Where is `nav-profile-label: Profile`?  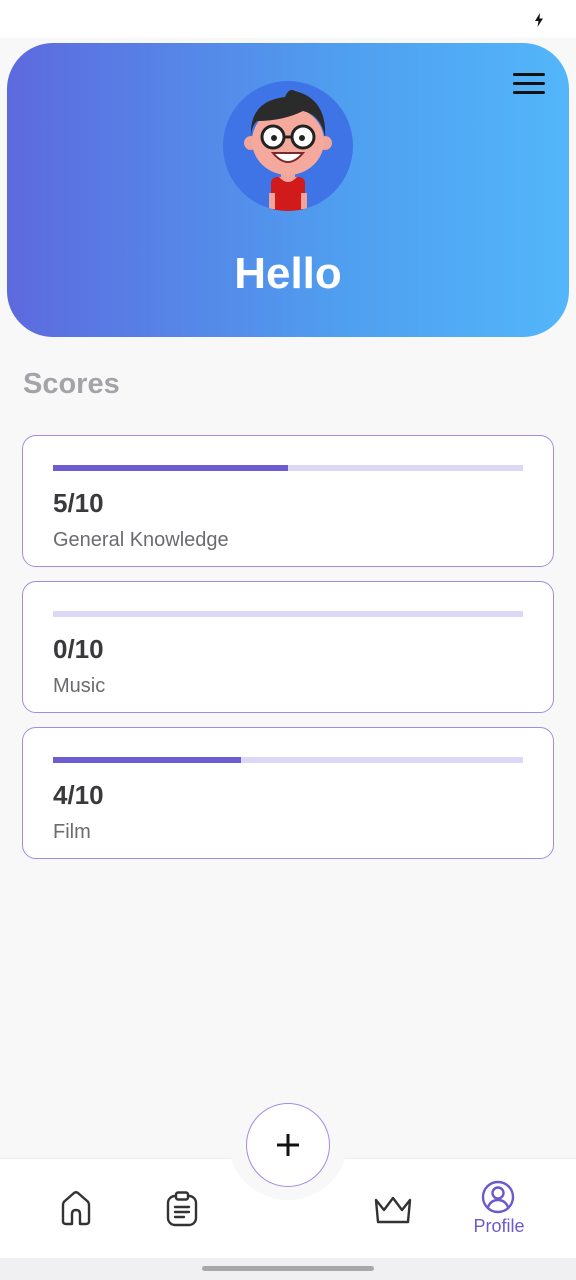 nav-profile-label: Profile is located at coordinates (499, 1226).